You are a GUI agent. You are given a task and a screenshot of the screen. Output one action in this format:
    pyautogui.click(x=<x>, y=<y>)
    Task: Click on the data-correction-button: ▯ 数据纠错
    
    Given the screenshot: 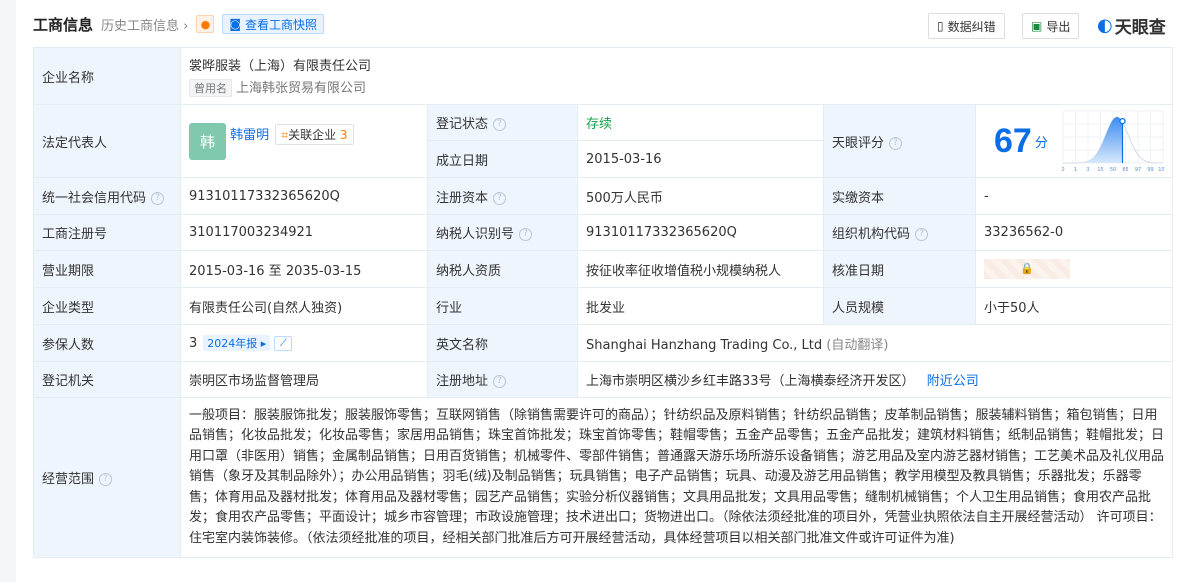 What is the action you would take?
    pyautogui.click(x=966, y=26)
    